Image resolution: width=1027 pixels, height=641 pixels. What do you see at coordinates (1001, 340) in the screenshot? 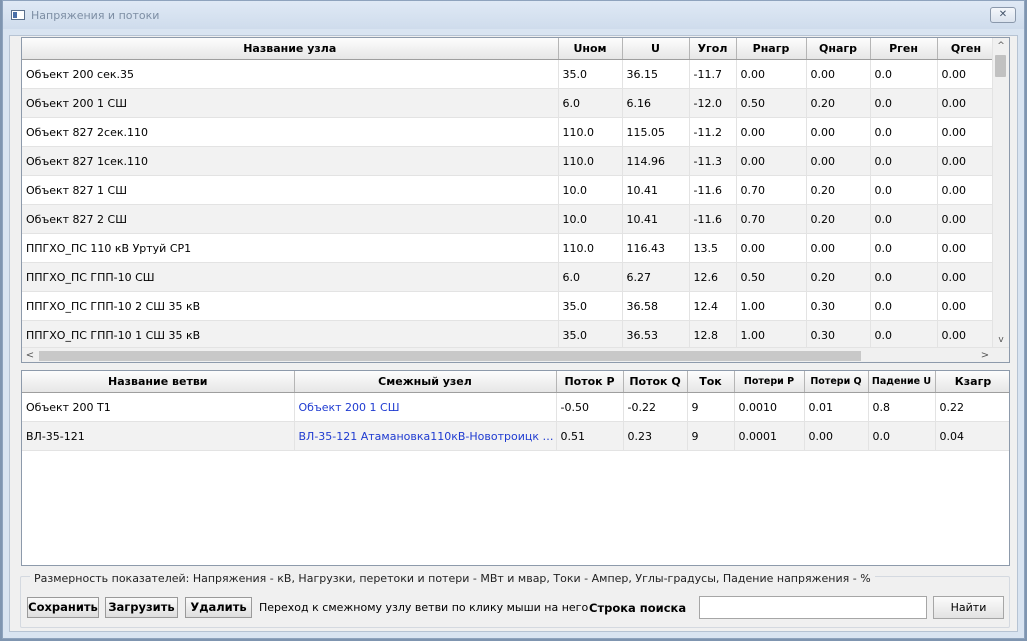
I see `scroll-down-arrow-icon: v` at bounding box center [1001, 340].